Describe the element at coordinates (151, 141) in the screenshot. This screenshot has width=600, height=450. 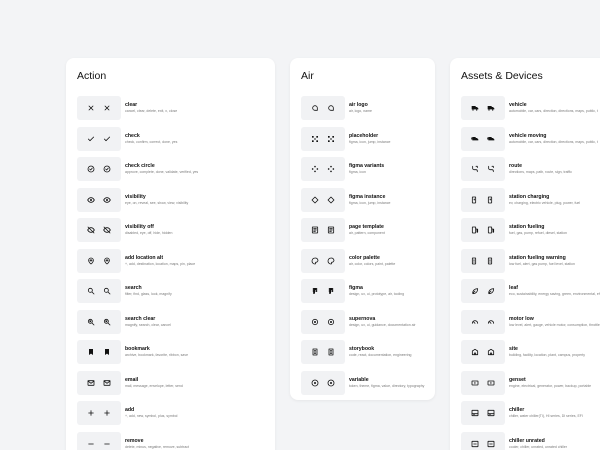
I see `icon-tags: check, confirm, correct, done, yes` at that location.